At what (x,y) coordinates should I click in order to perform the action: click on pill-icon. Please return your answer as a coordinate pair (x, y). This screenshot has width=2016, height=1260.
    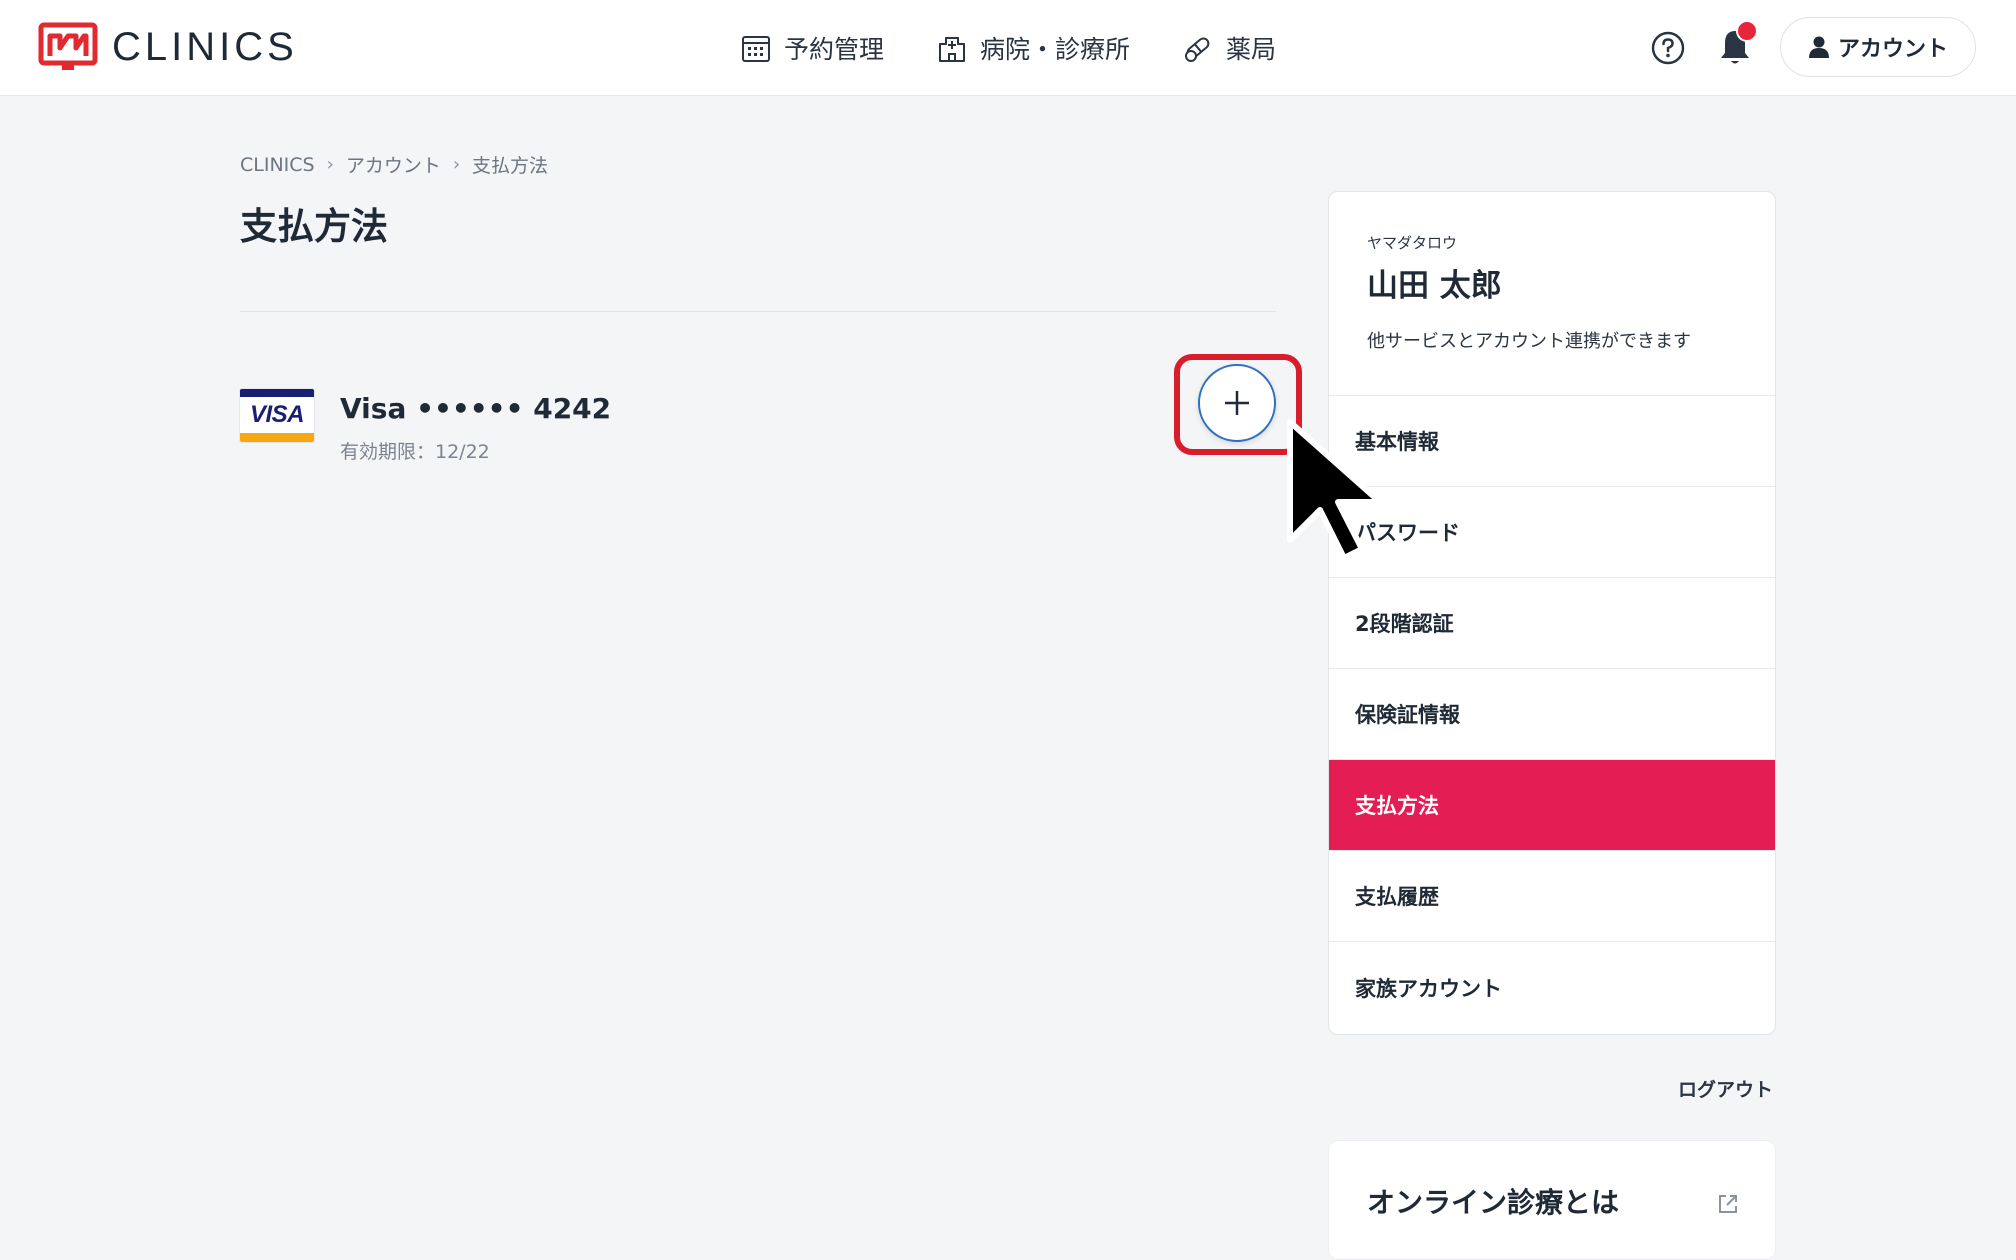
    Looking at the image, I should click on (1197, 49).